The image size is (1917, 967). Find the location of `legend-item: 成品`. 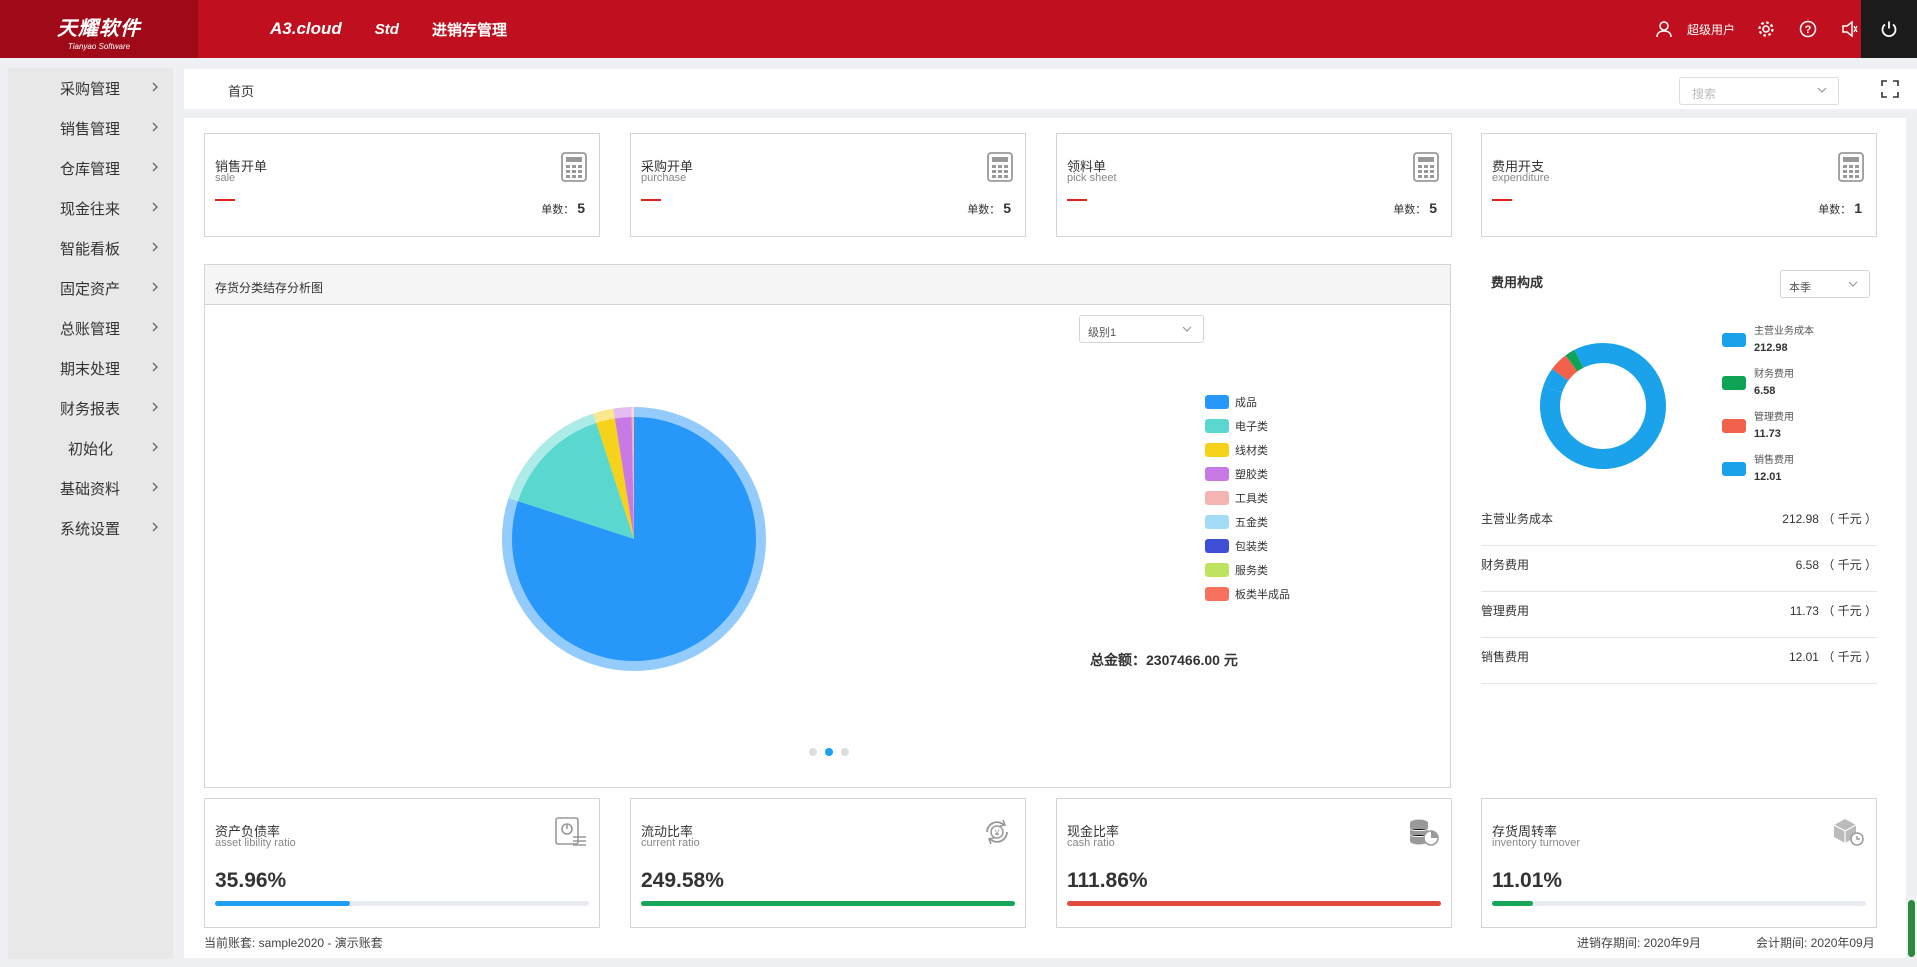

legend-item: 成品 is located at coordinates (1247, 402).